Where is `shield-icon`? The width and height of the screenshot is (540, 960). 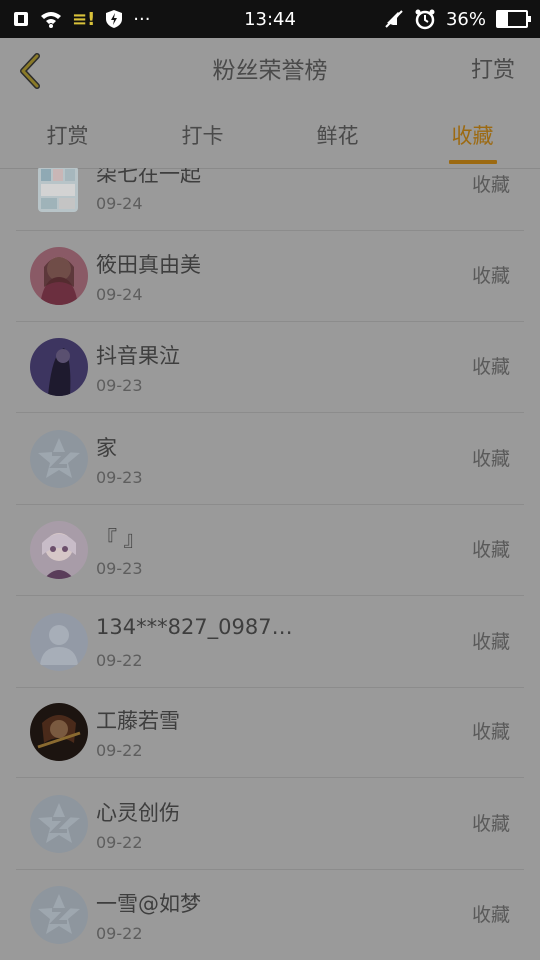
shield-icon is located at coordinates (114, 19).